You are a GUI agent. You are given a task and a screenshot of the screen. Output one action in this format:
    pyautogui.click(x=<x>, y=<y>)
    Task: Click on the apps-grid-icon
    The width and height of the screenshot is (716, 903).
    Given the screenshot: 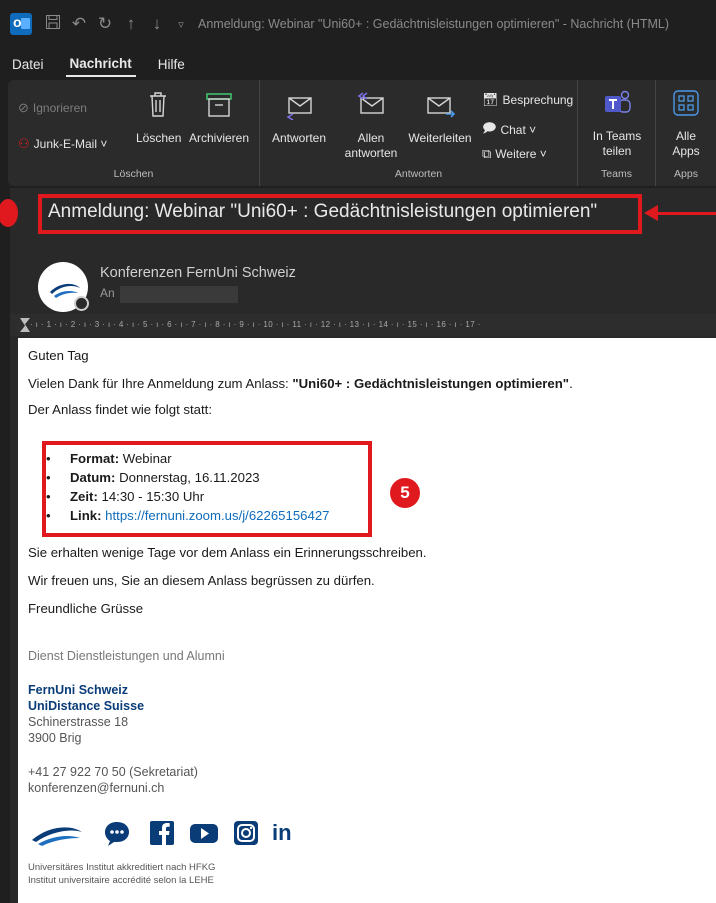 What is the action you would take?
    pyautogui.click(x=686, y=106)
    